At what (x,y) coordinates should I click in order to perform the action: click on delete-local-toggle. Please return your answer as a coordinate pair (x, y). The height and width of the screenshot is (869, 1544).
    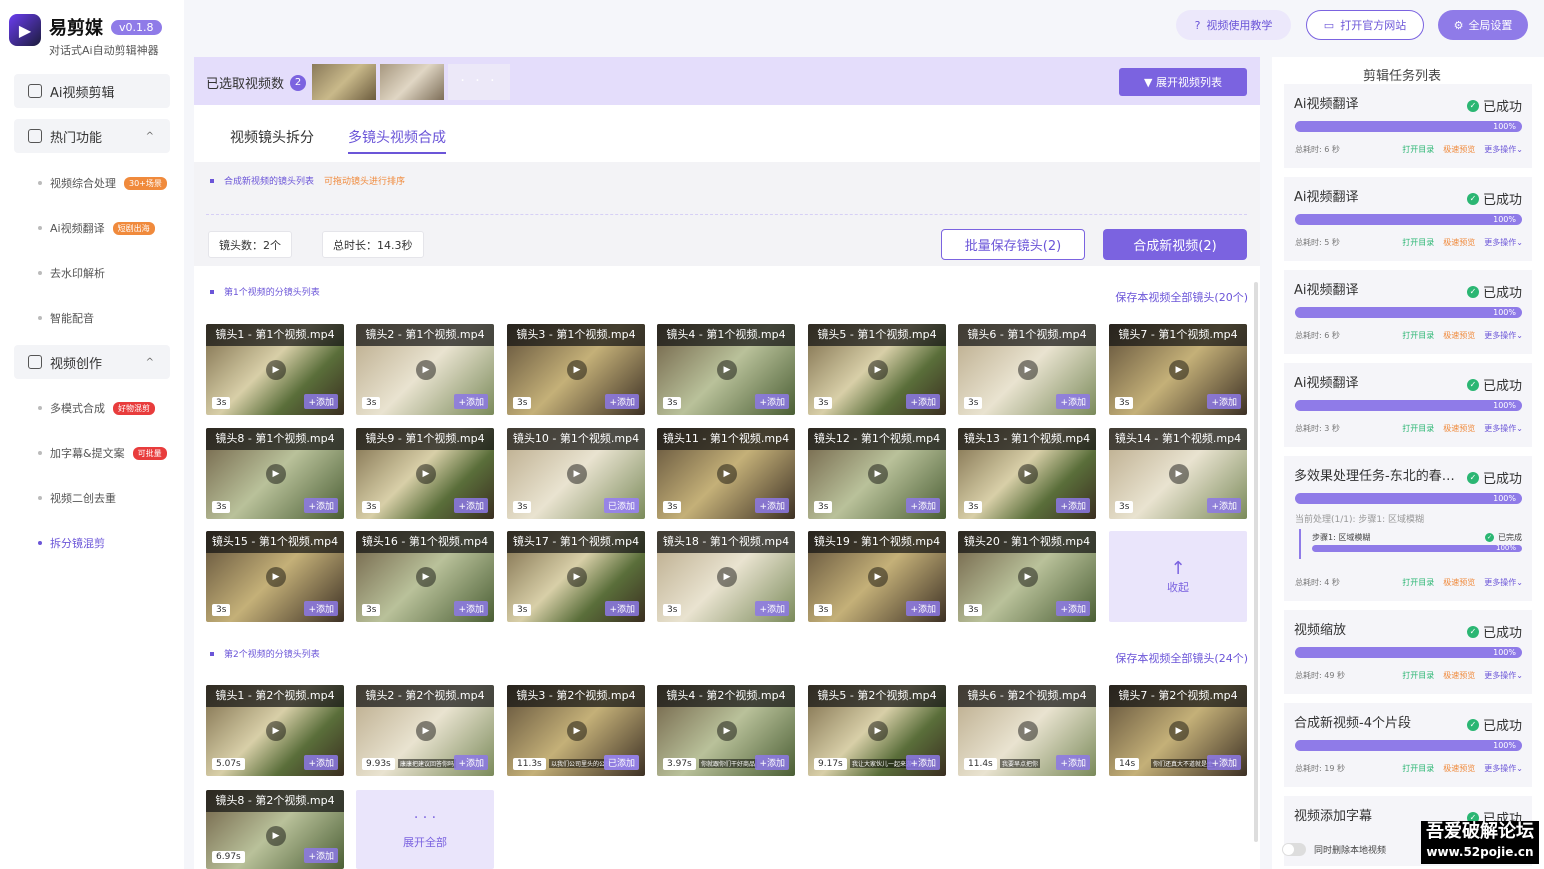
    Looking at the image, I should click on (1294, 849).